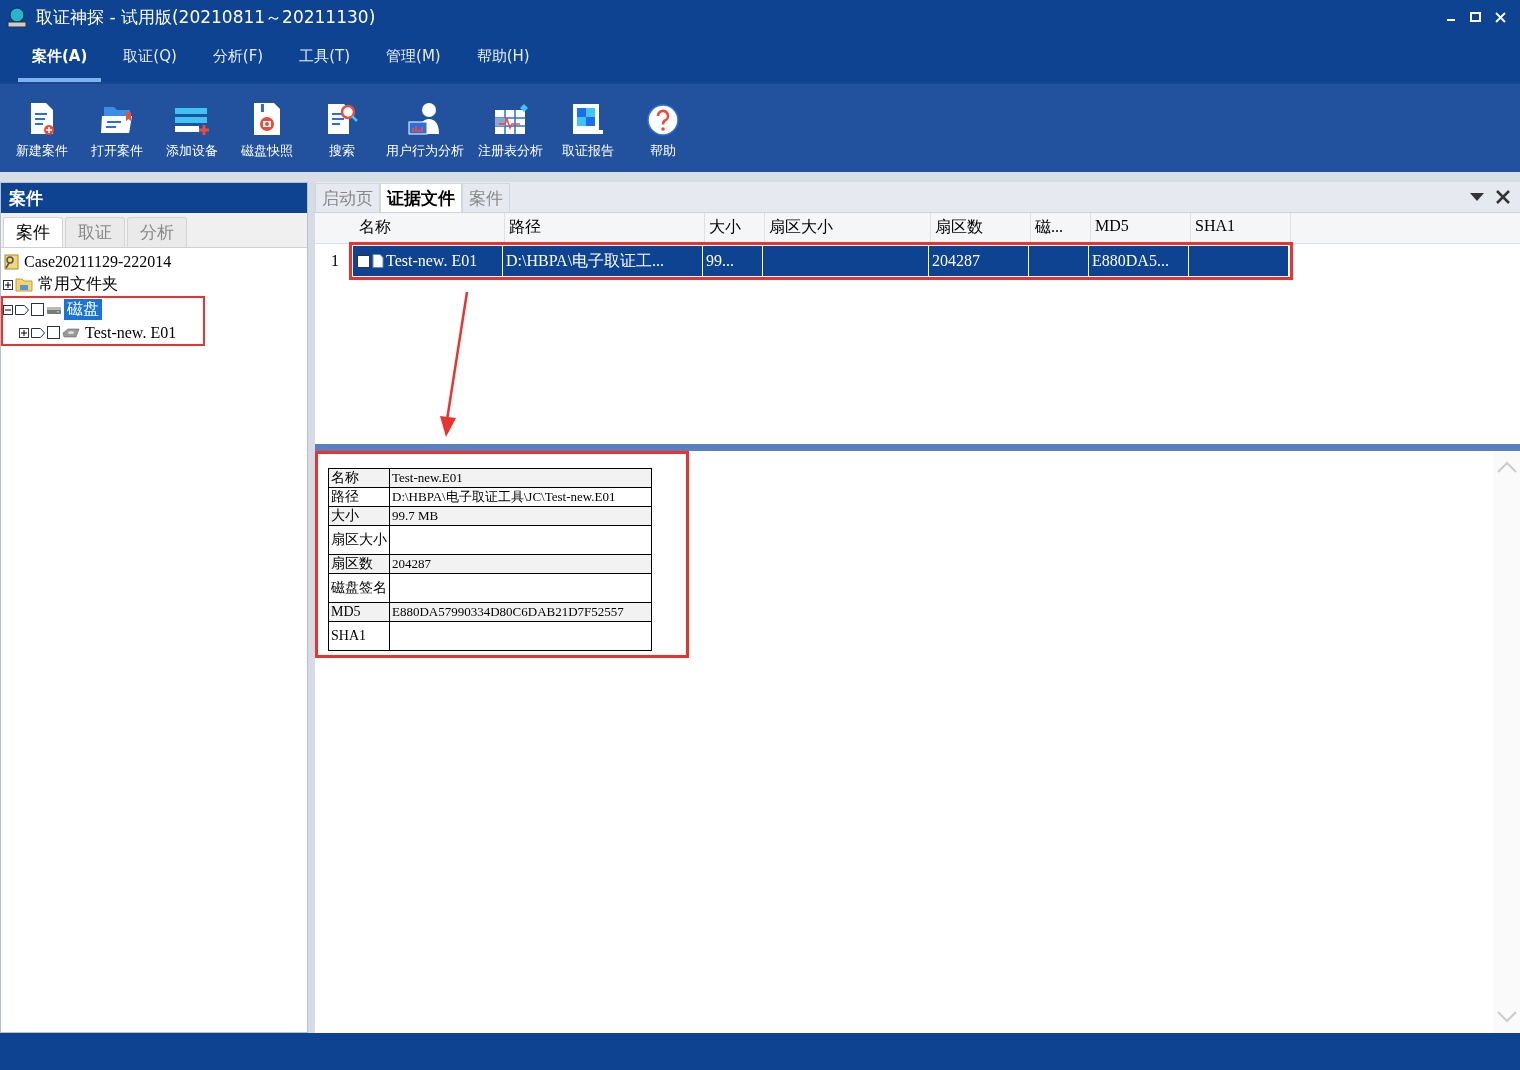 The height and width of the screenshot is (1070, 1520). What do you see at coordinates (979, 261) in the screenshot?
I see `table-cell: 204287` at bounding box center [979, 261].